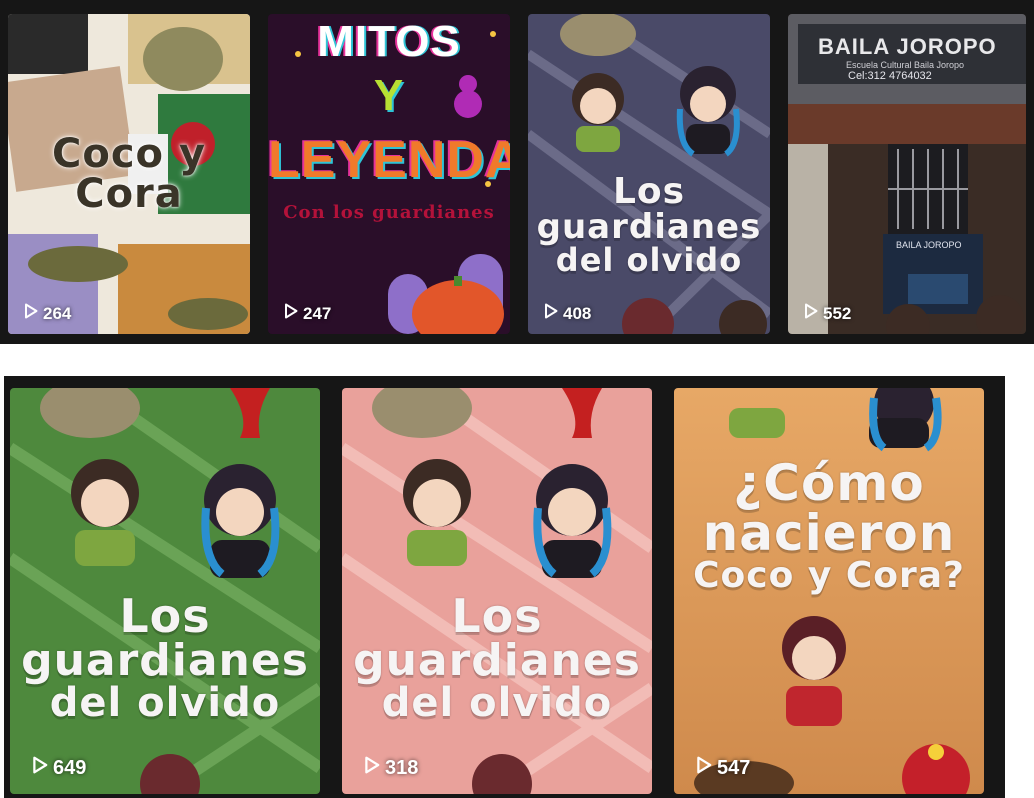 This screenshot has height=798, width=1034. I want to click on video-card-mitos-y-leyendas: MITOS Y LEYENDAS Con los guardianes 247, so click(389, 174).